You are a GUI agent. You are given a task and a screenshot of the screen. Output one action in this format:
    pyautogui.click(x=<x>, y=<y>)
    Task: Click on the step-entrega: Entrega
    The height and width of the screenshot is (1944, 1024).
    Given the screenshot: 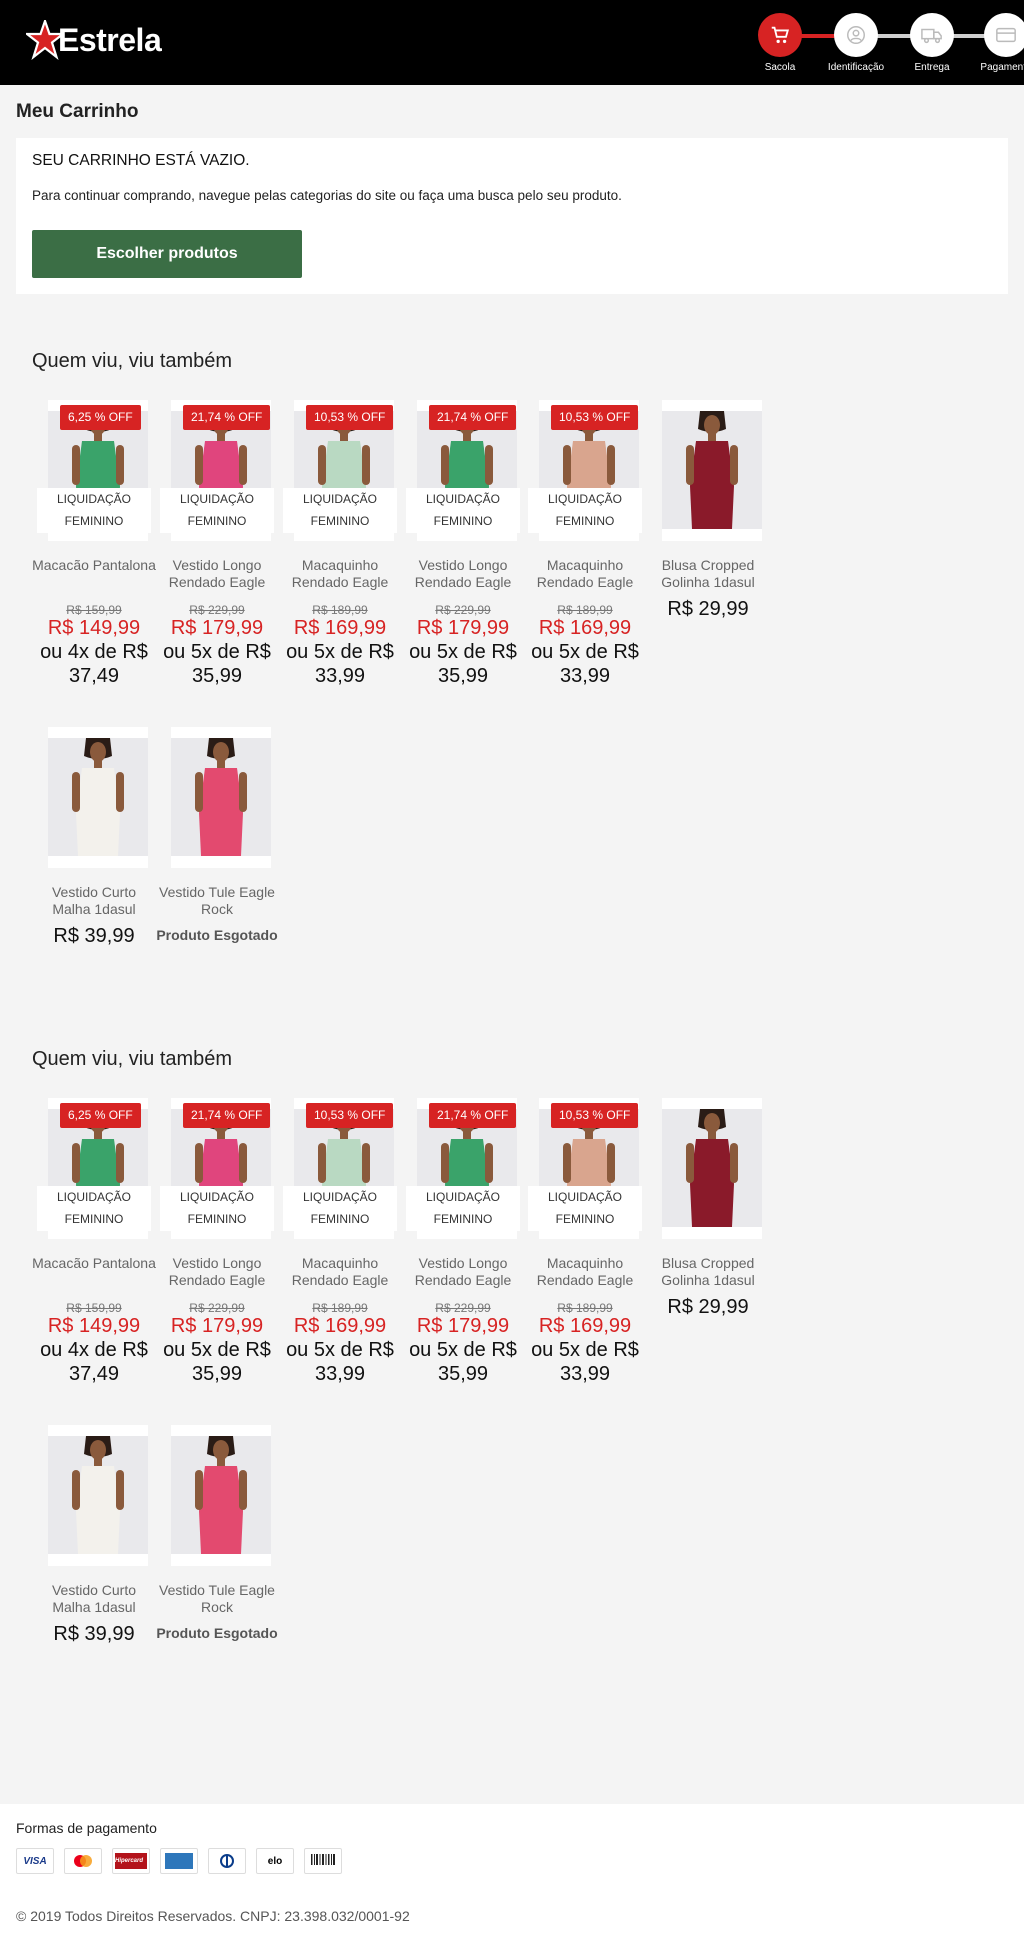 What is the action you would take?
    pyautogui.click(x=932, y=43)
    